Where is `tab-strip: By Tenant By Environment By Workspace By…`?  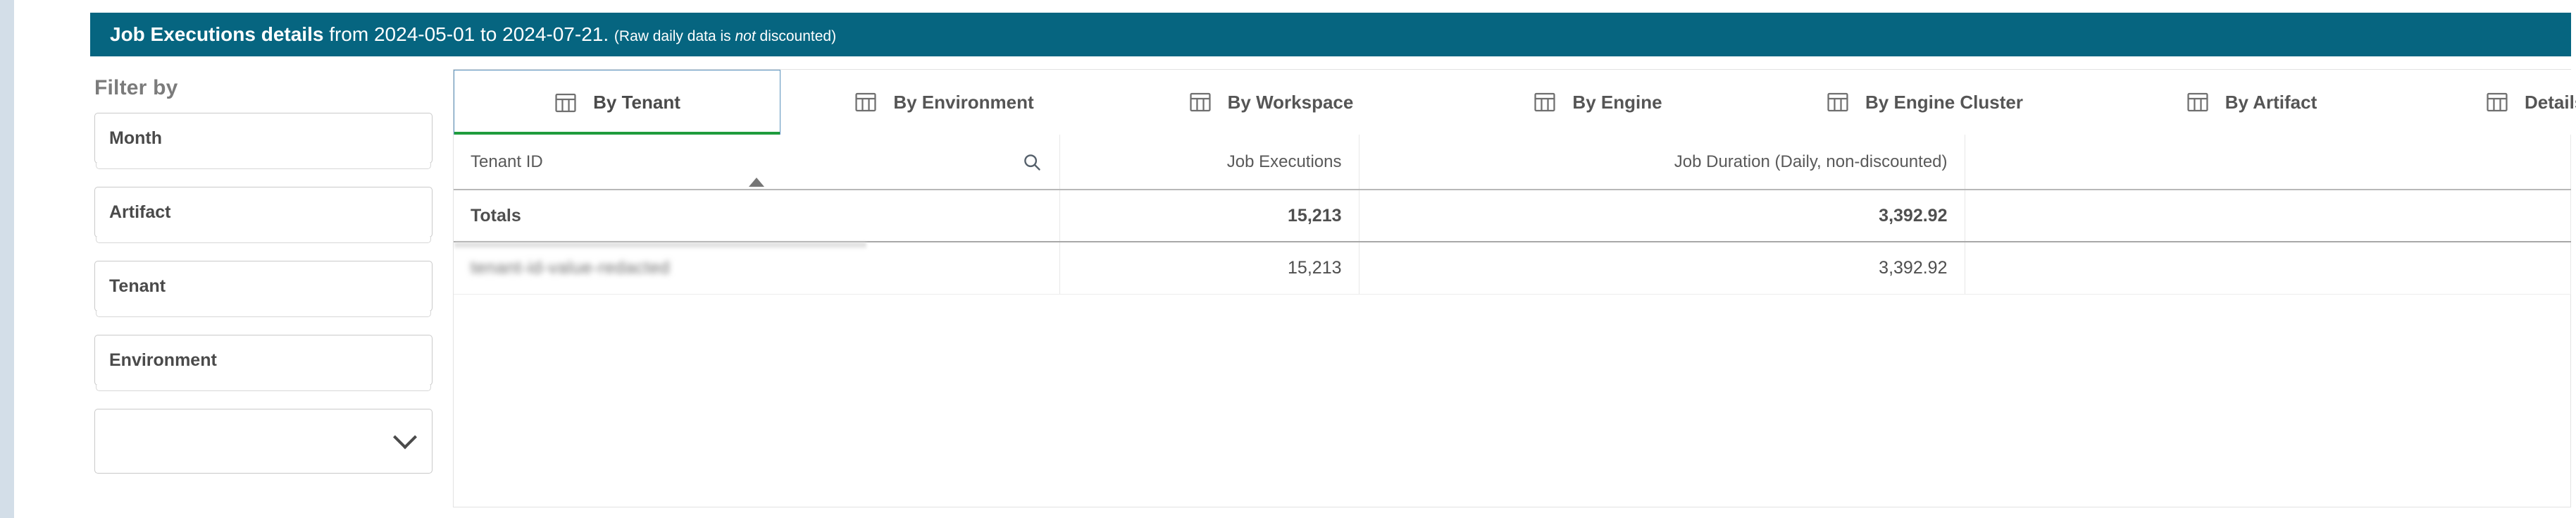 tab-strip: By Tenant By Environment By Workspace By… is located at coordinates (1515, 103).